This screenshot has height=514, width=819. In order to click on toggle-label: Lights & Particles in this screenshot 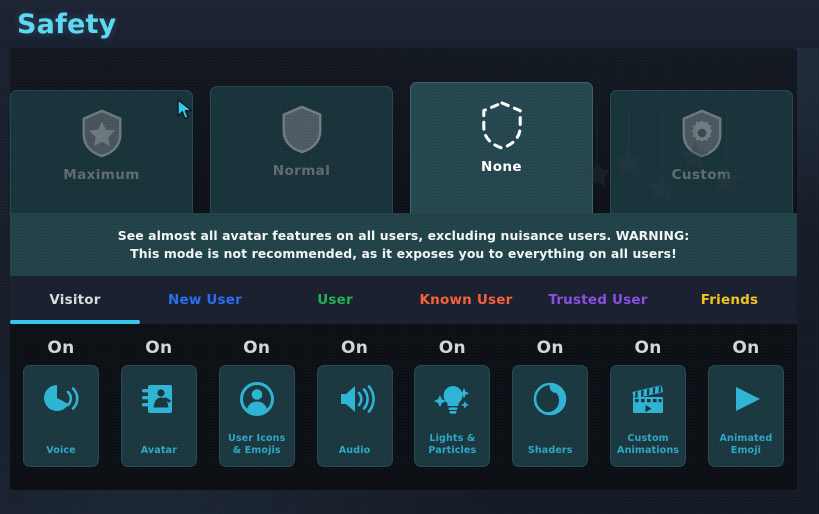, I will do `click(452, 444)`.